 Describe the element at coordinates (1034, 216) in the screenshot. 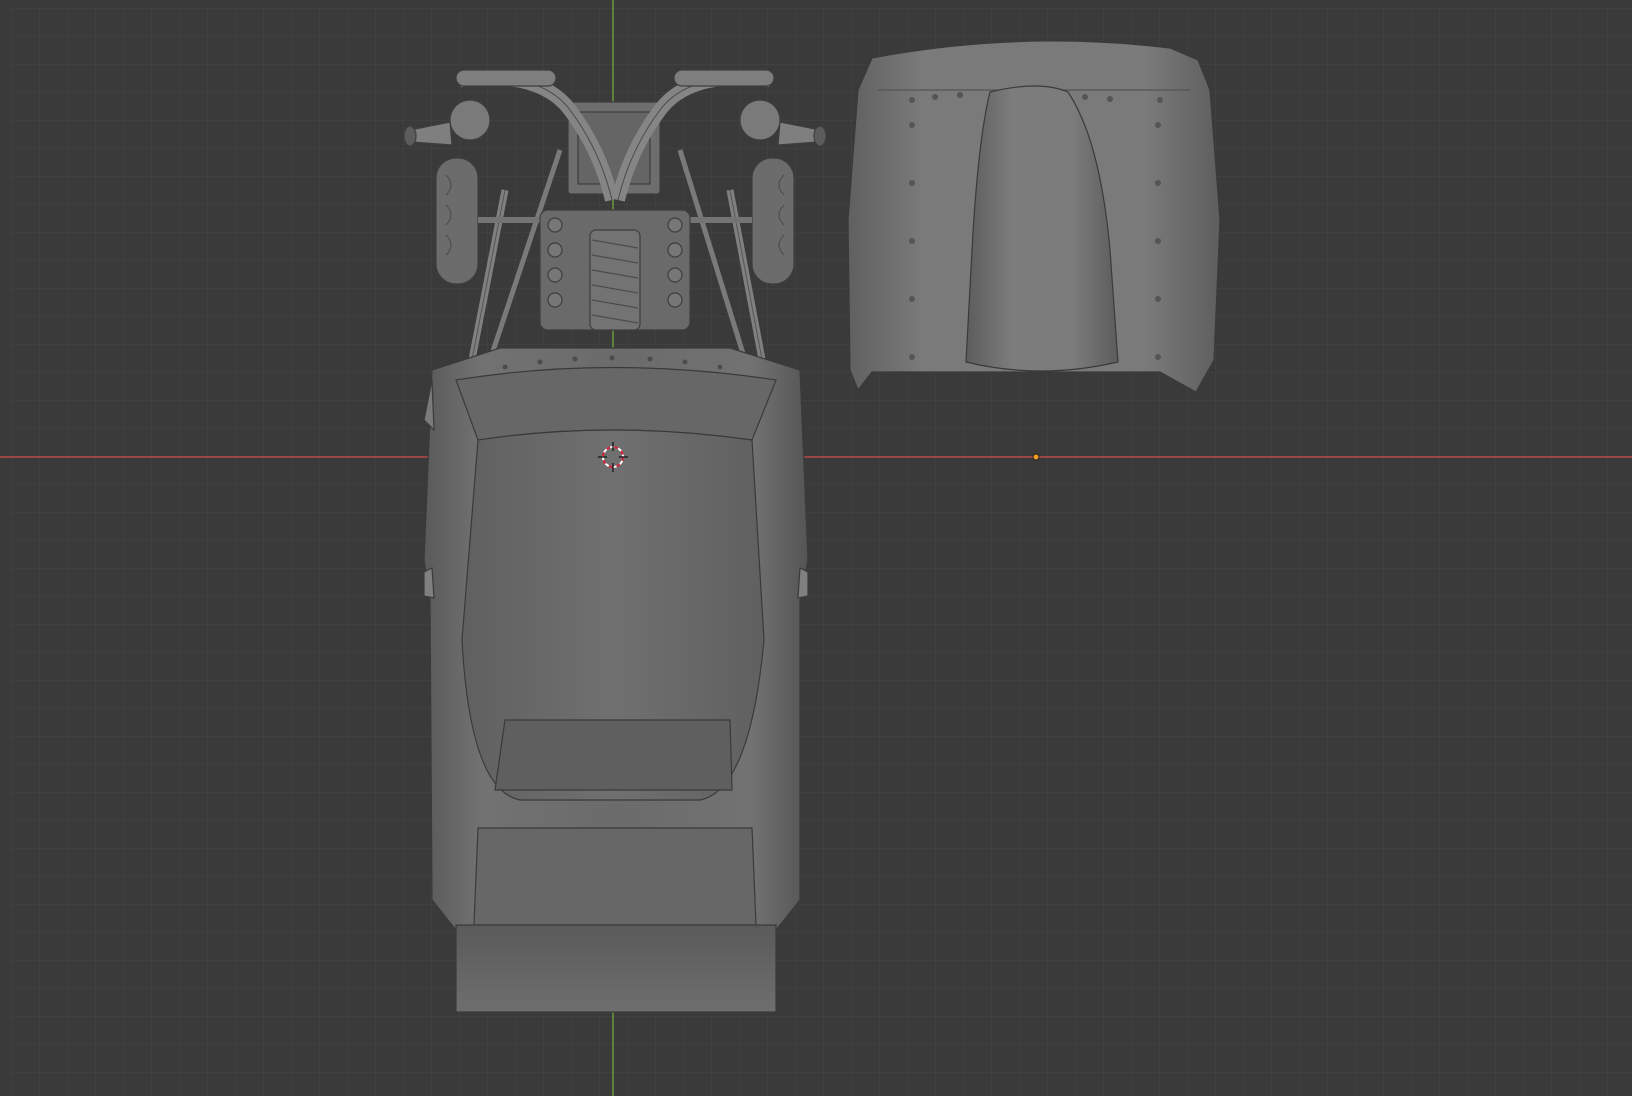

I see `hood-object` at that location.